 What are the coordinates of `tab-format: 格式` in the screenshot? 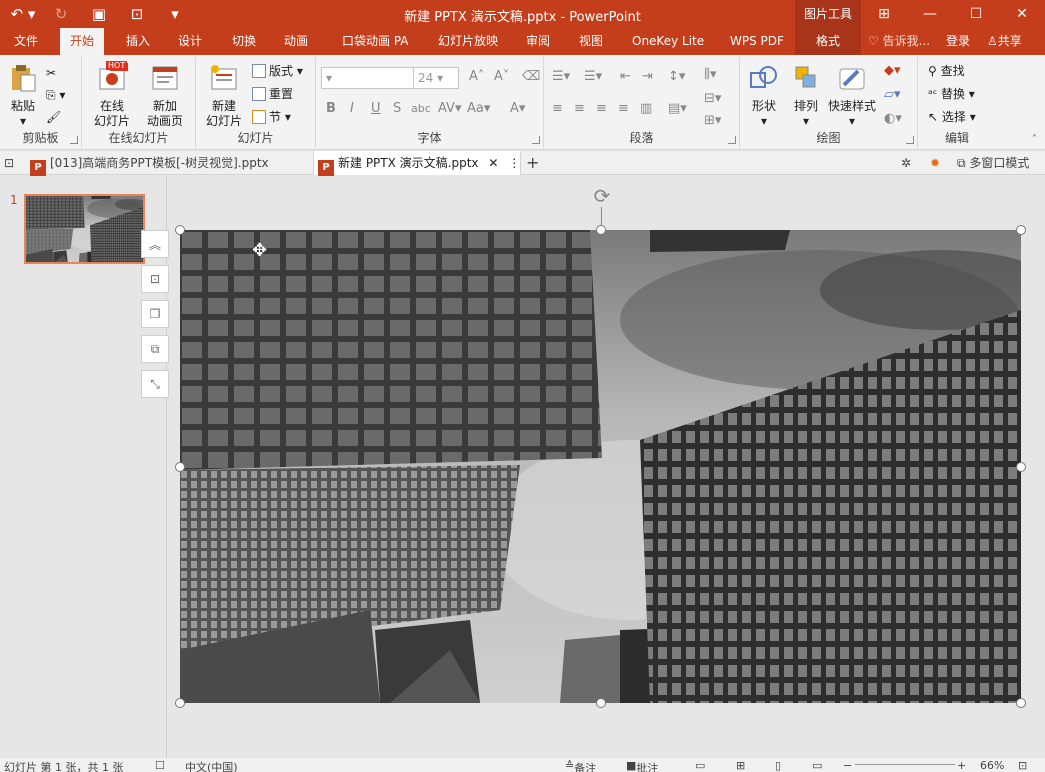 It's located at (828, 41).